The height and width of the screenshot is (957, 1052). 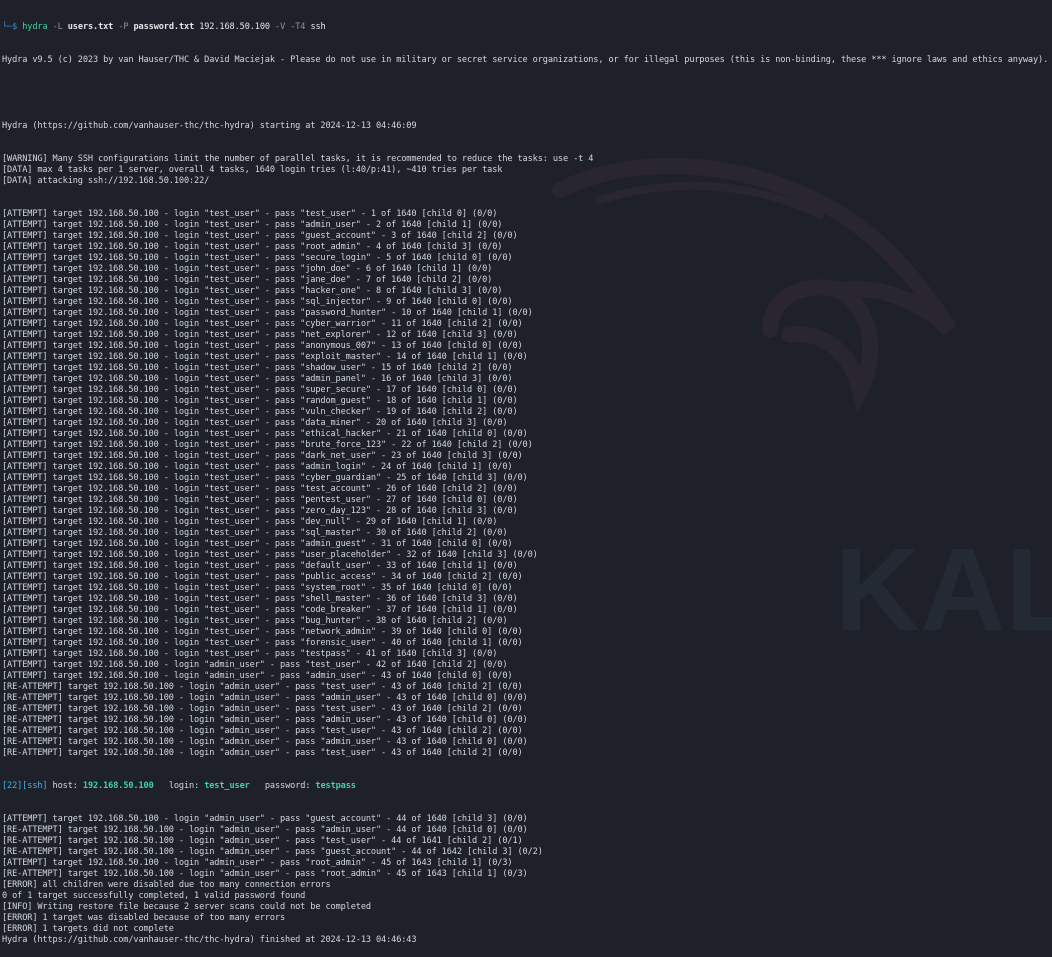 What do you see at coordinates (179, 786) in the screenshot?
I see `found-login-label: login:` at bounding box center [179, 786].